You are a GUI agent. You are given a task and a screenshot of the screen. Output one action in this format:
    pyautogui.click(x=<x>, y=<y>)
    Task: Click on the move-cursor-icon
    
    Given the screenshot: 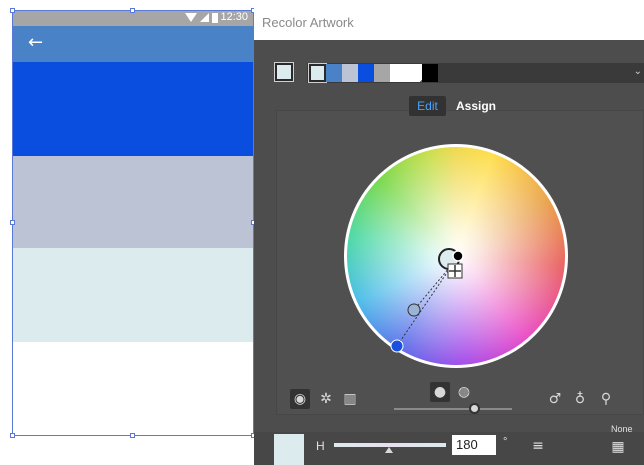 What is the action you would take?
    pyautogui.click(x=455, y=271)
    